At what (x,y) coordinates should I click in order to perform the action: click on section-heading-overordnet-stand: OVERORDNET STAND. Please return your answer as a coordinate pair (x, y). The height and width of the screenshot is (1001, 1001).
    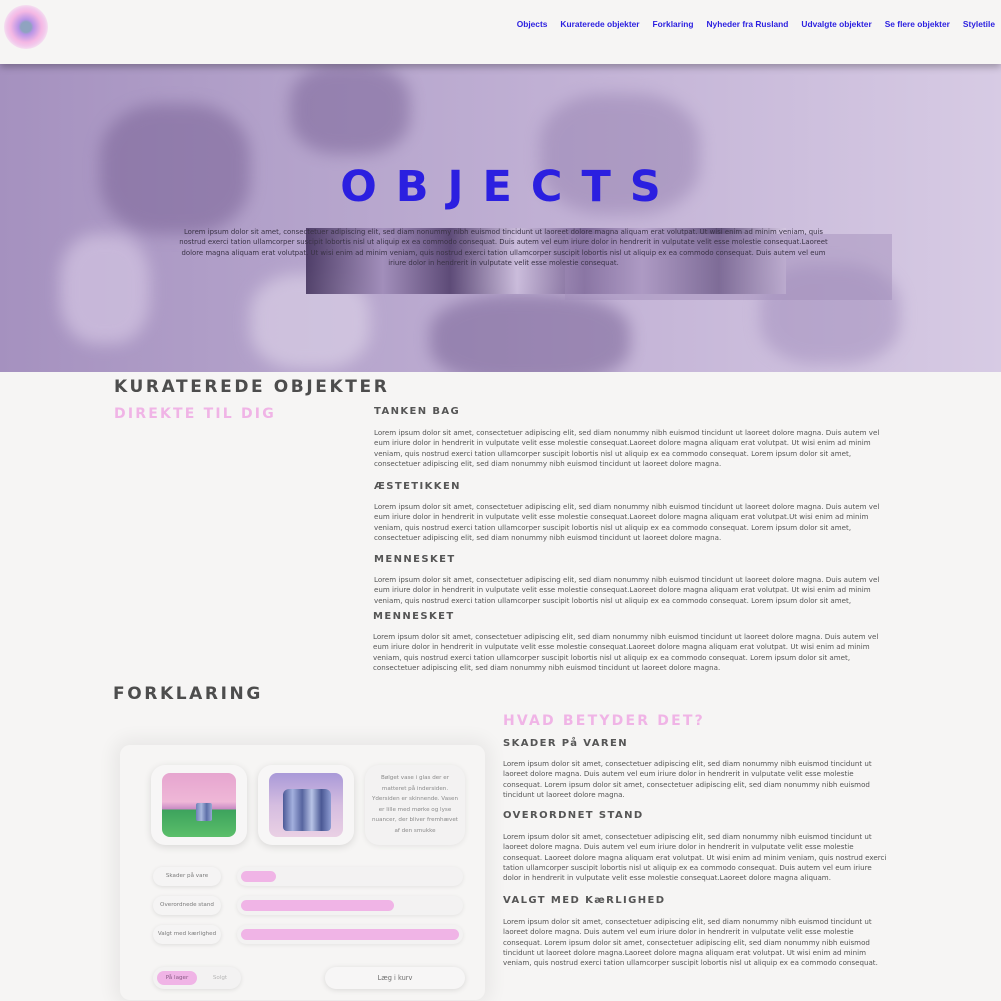
    Looking at the image, I should click on (573, 815).